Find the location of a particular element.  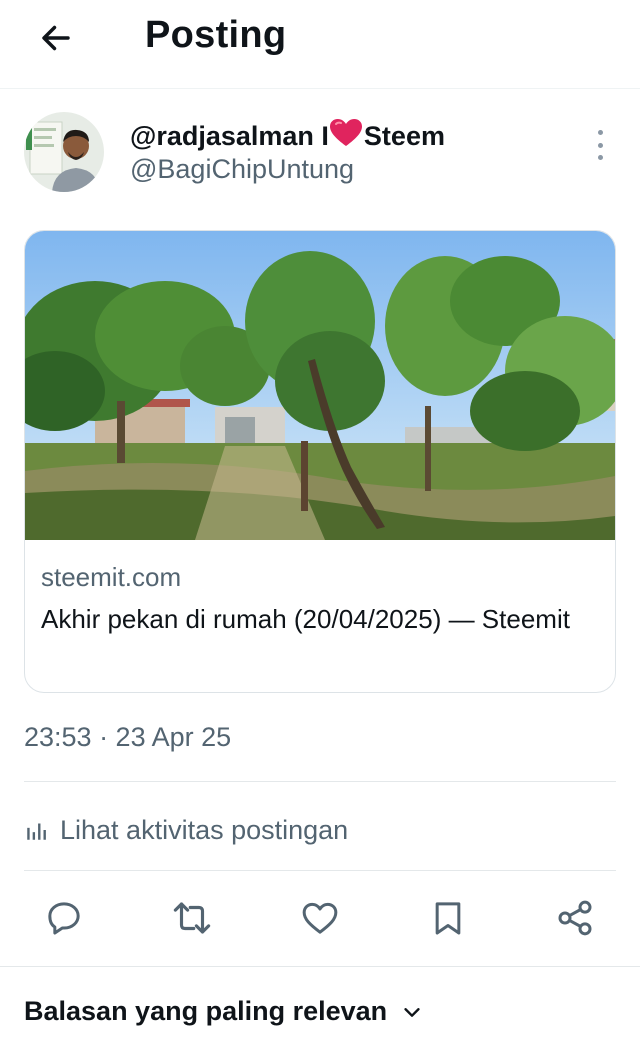

link-domain: steemit.com is located at coordinates (111, 577).